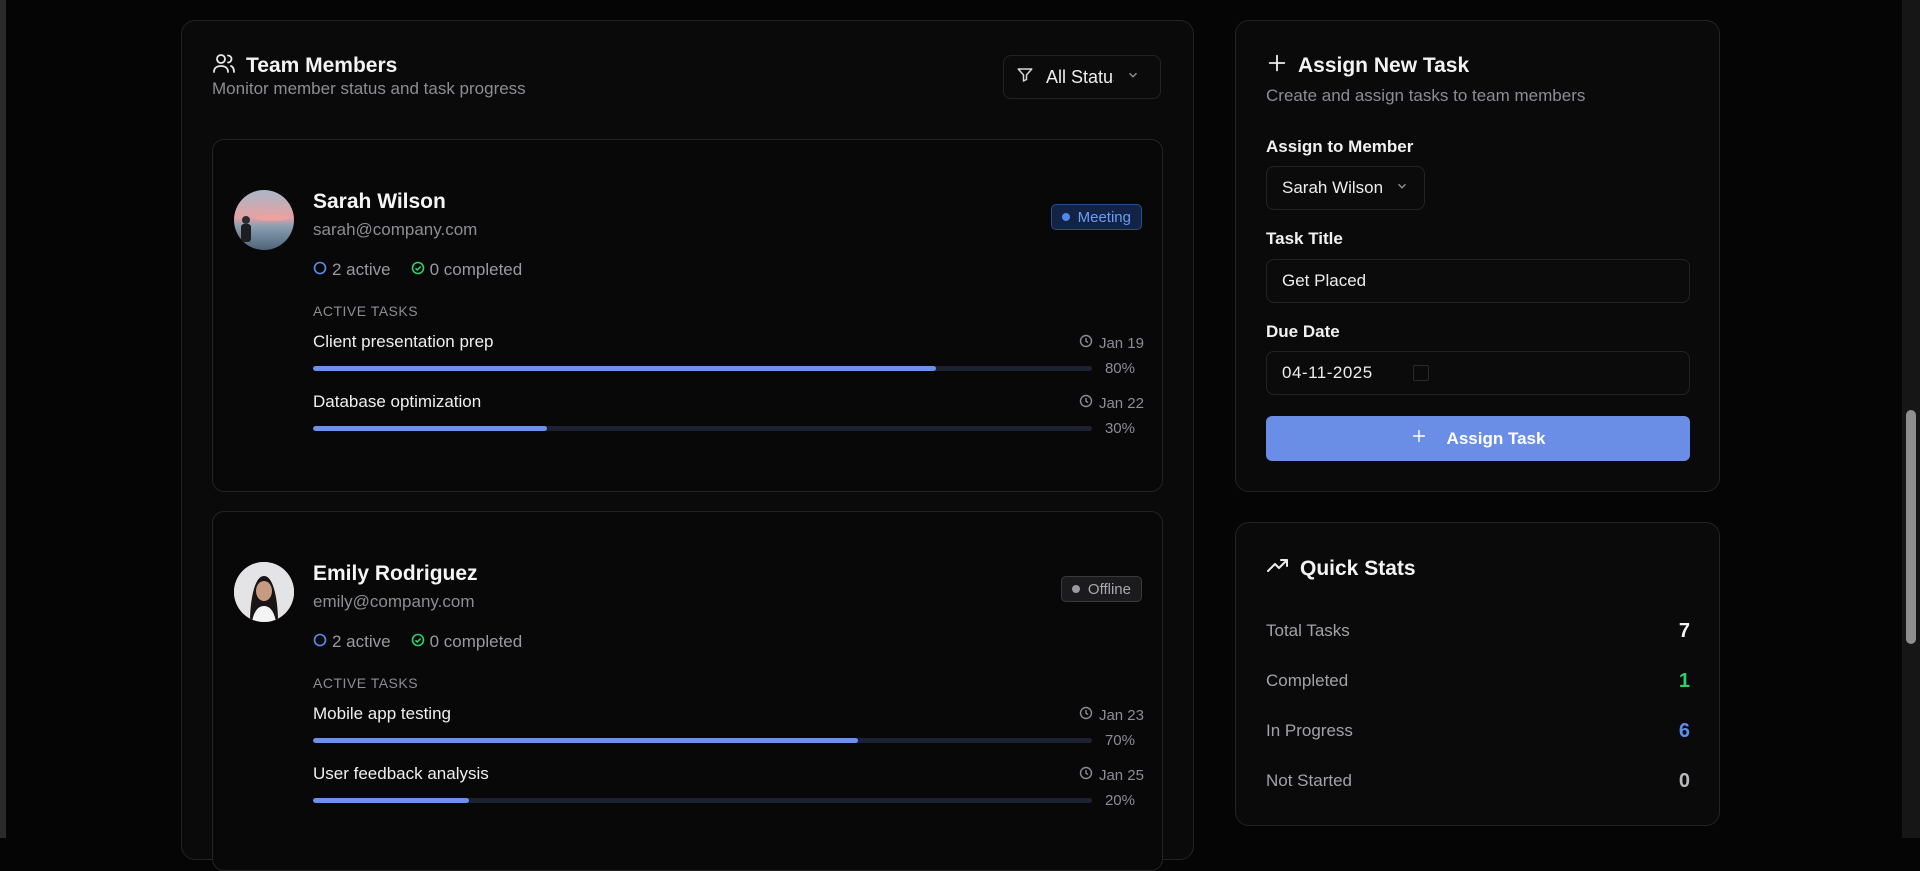 This screenshot has width=1920, height=871. What do you see at coordinates (1340, 146) in the screenshot?
I see `assign-member-label: Assign to Member` at bounding box center [1340, 146].